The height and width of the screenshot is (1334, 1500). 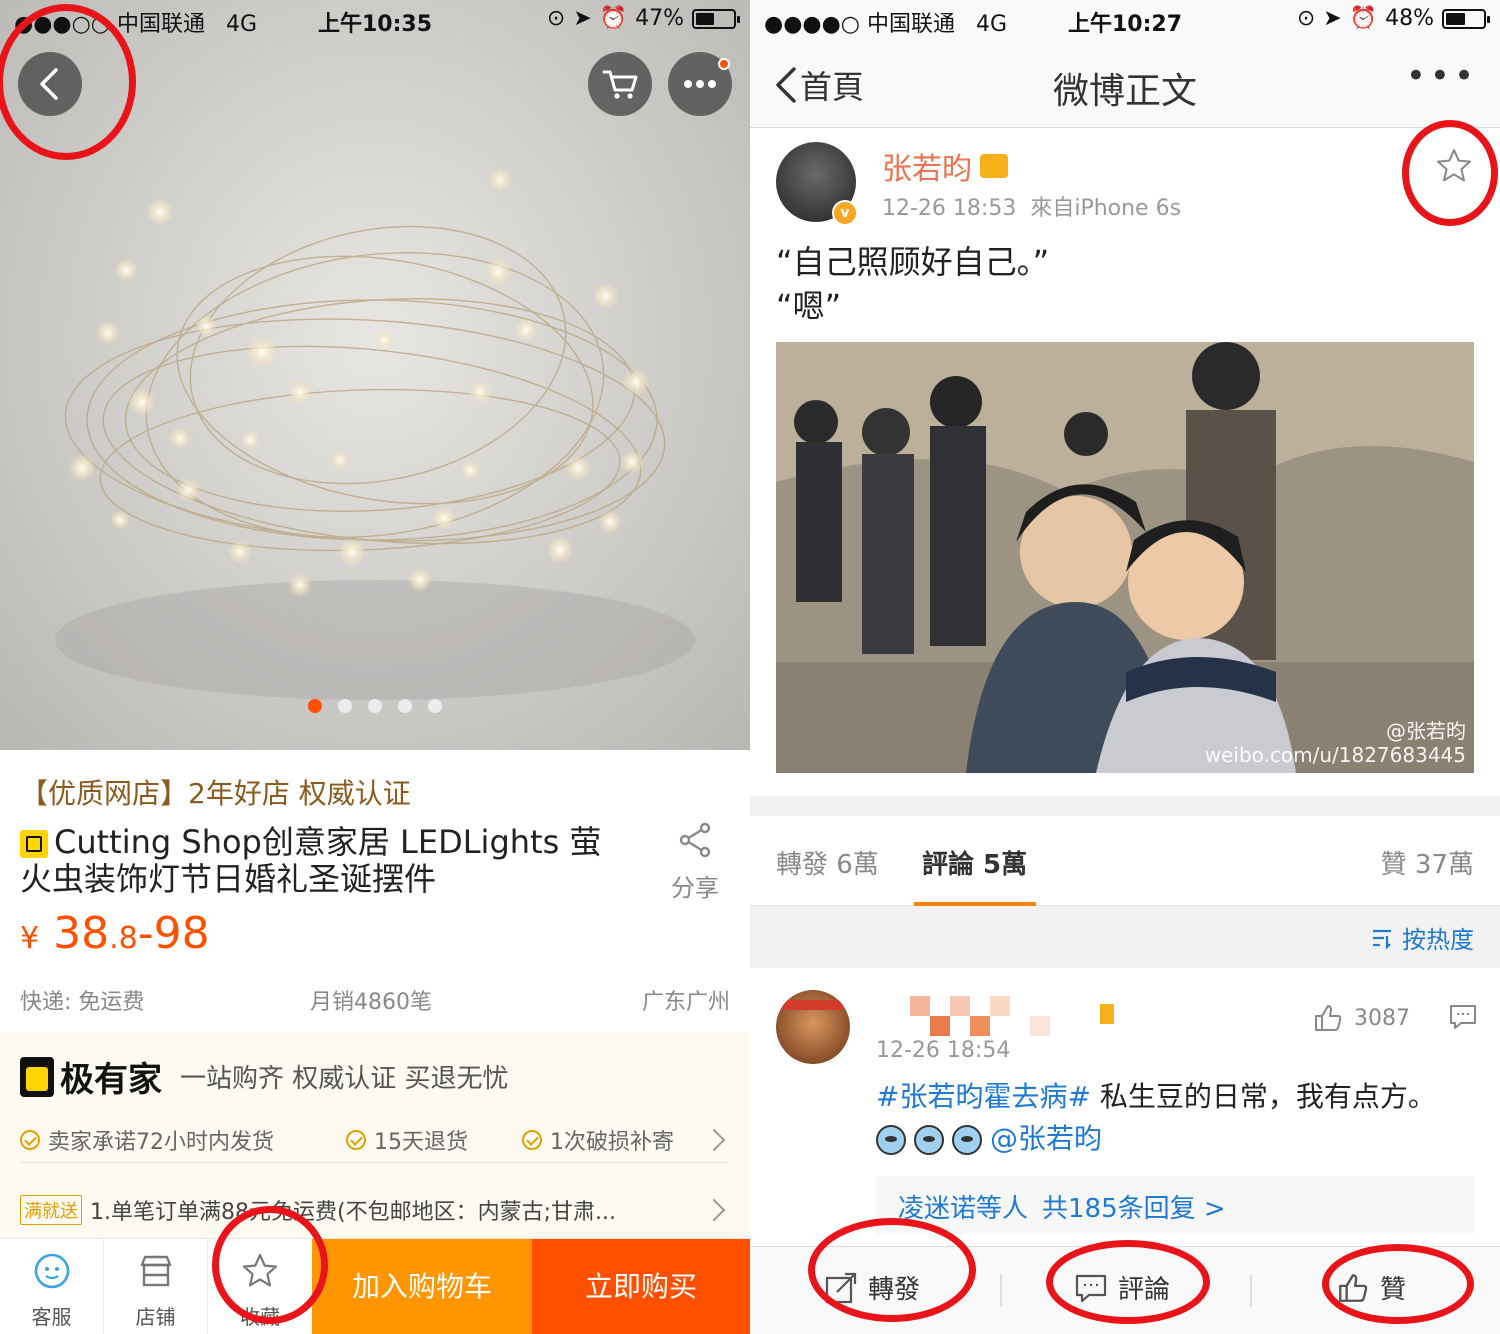 What do you see at coordinates (371, 1002) in the screenshot?
I see `monthly-sales: 月销4860笔` at bounding box center [371, 1002].